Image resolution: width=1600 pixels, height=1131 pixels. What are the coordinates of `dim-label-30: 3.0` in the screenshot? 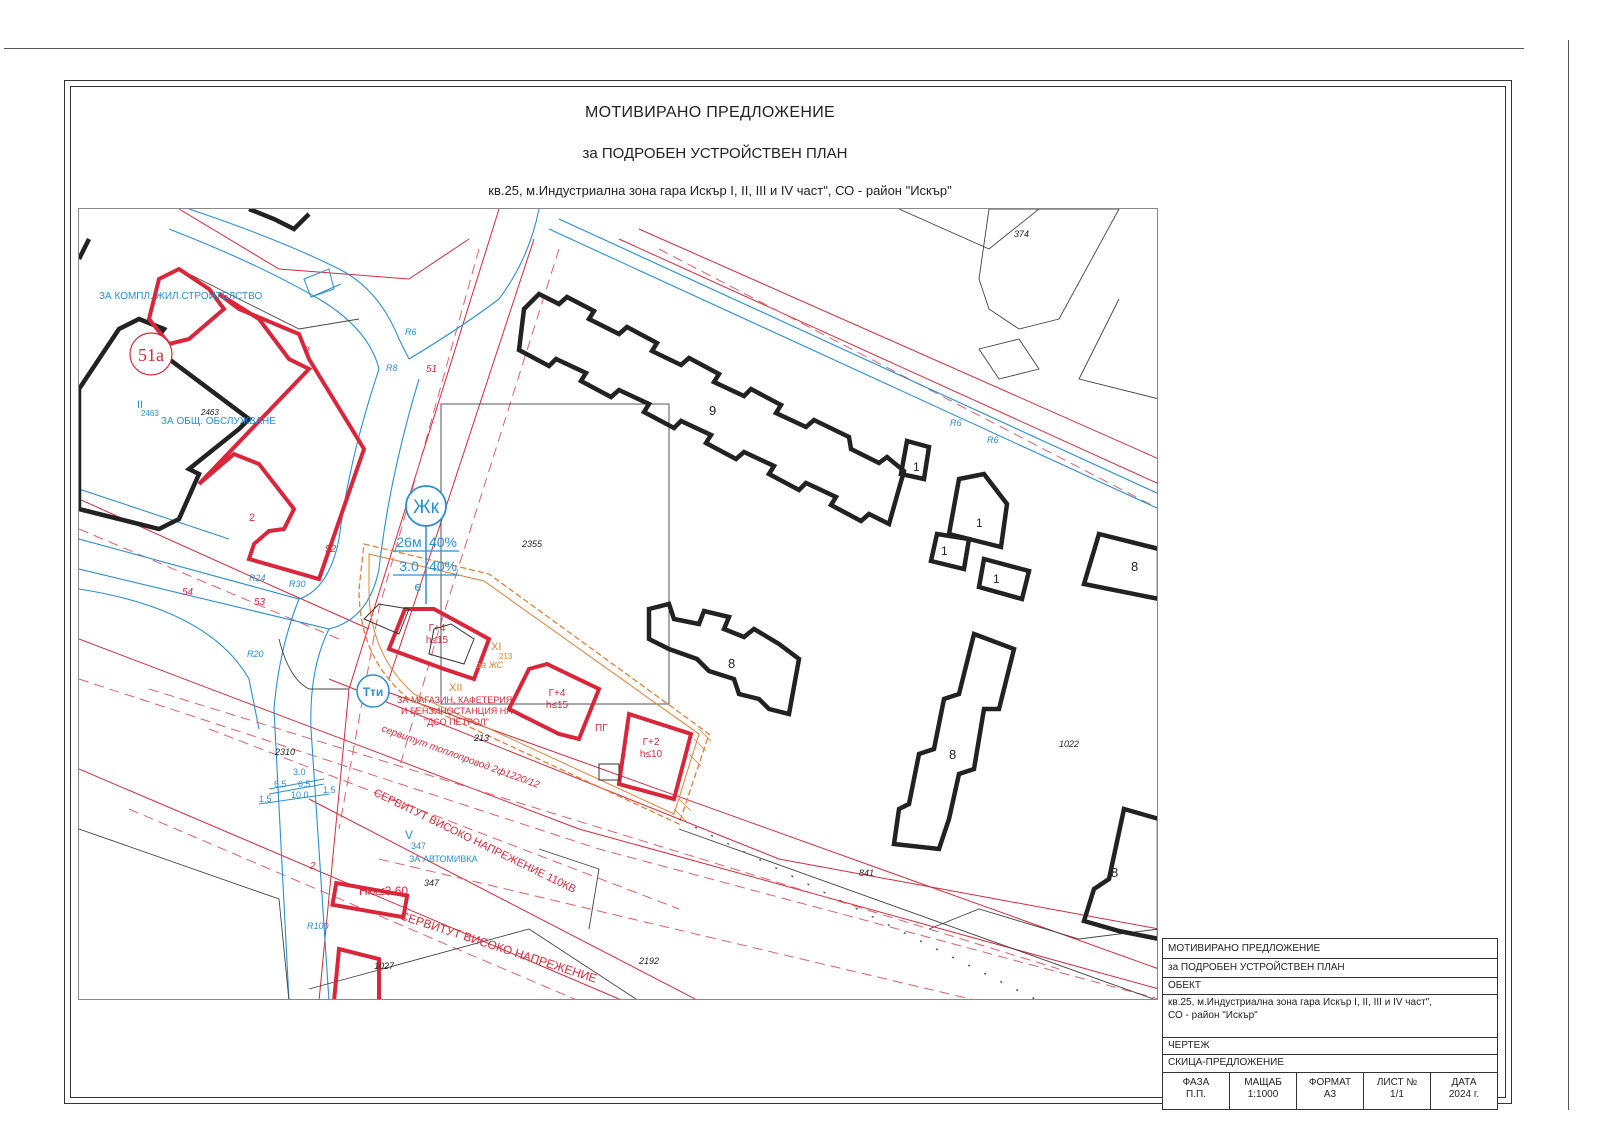 It's located at (299, 772).